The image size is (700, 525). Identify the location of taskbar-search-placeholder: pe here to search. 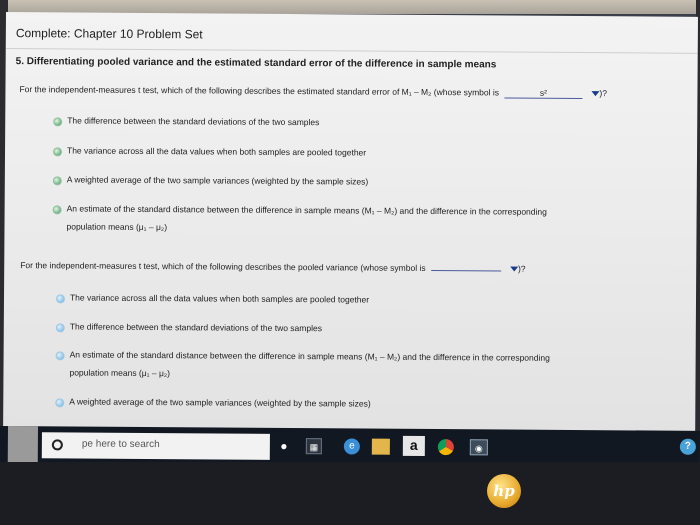
(120, 444).